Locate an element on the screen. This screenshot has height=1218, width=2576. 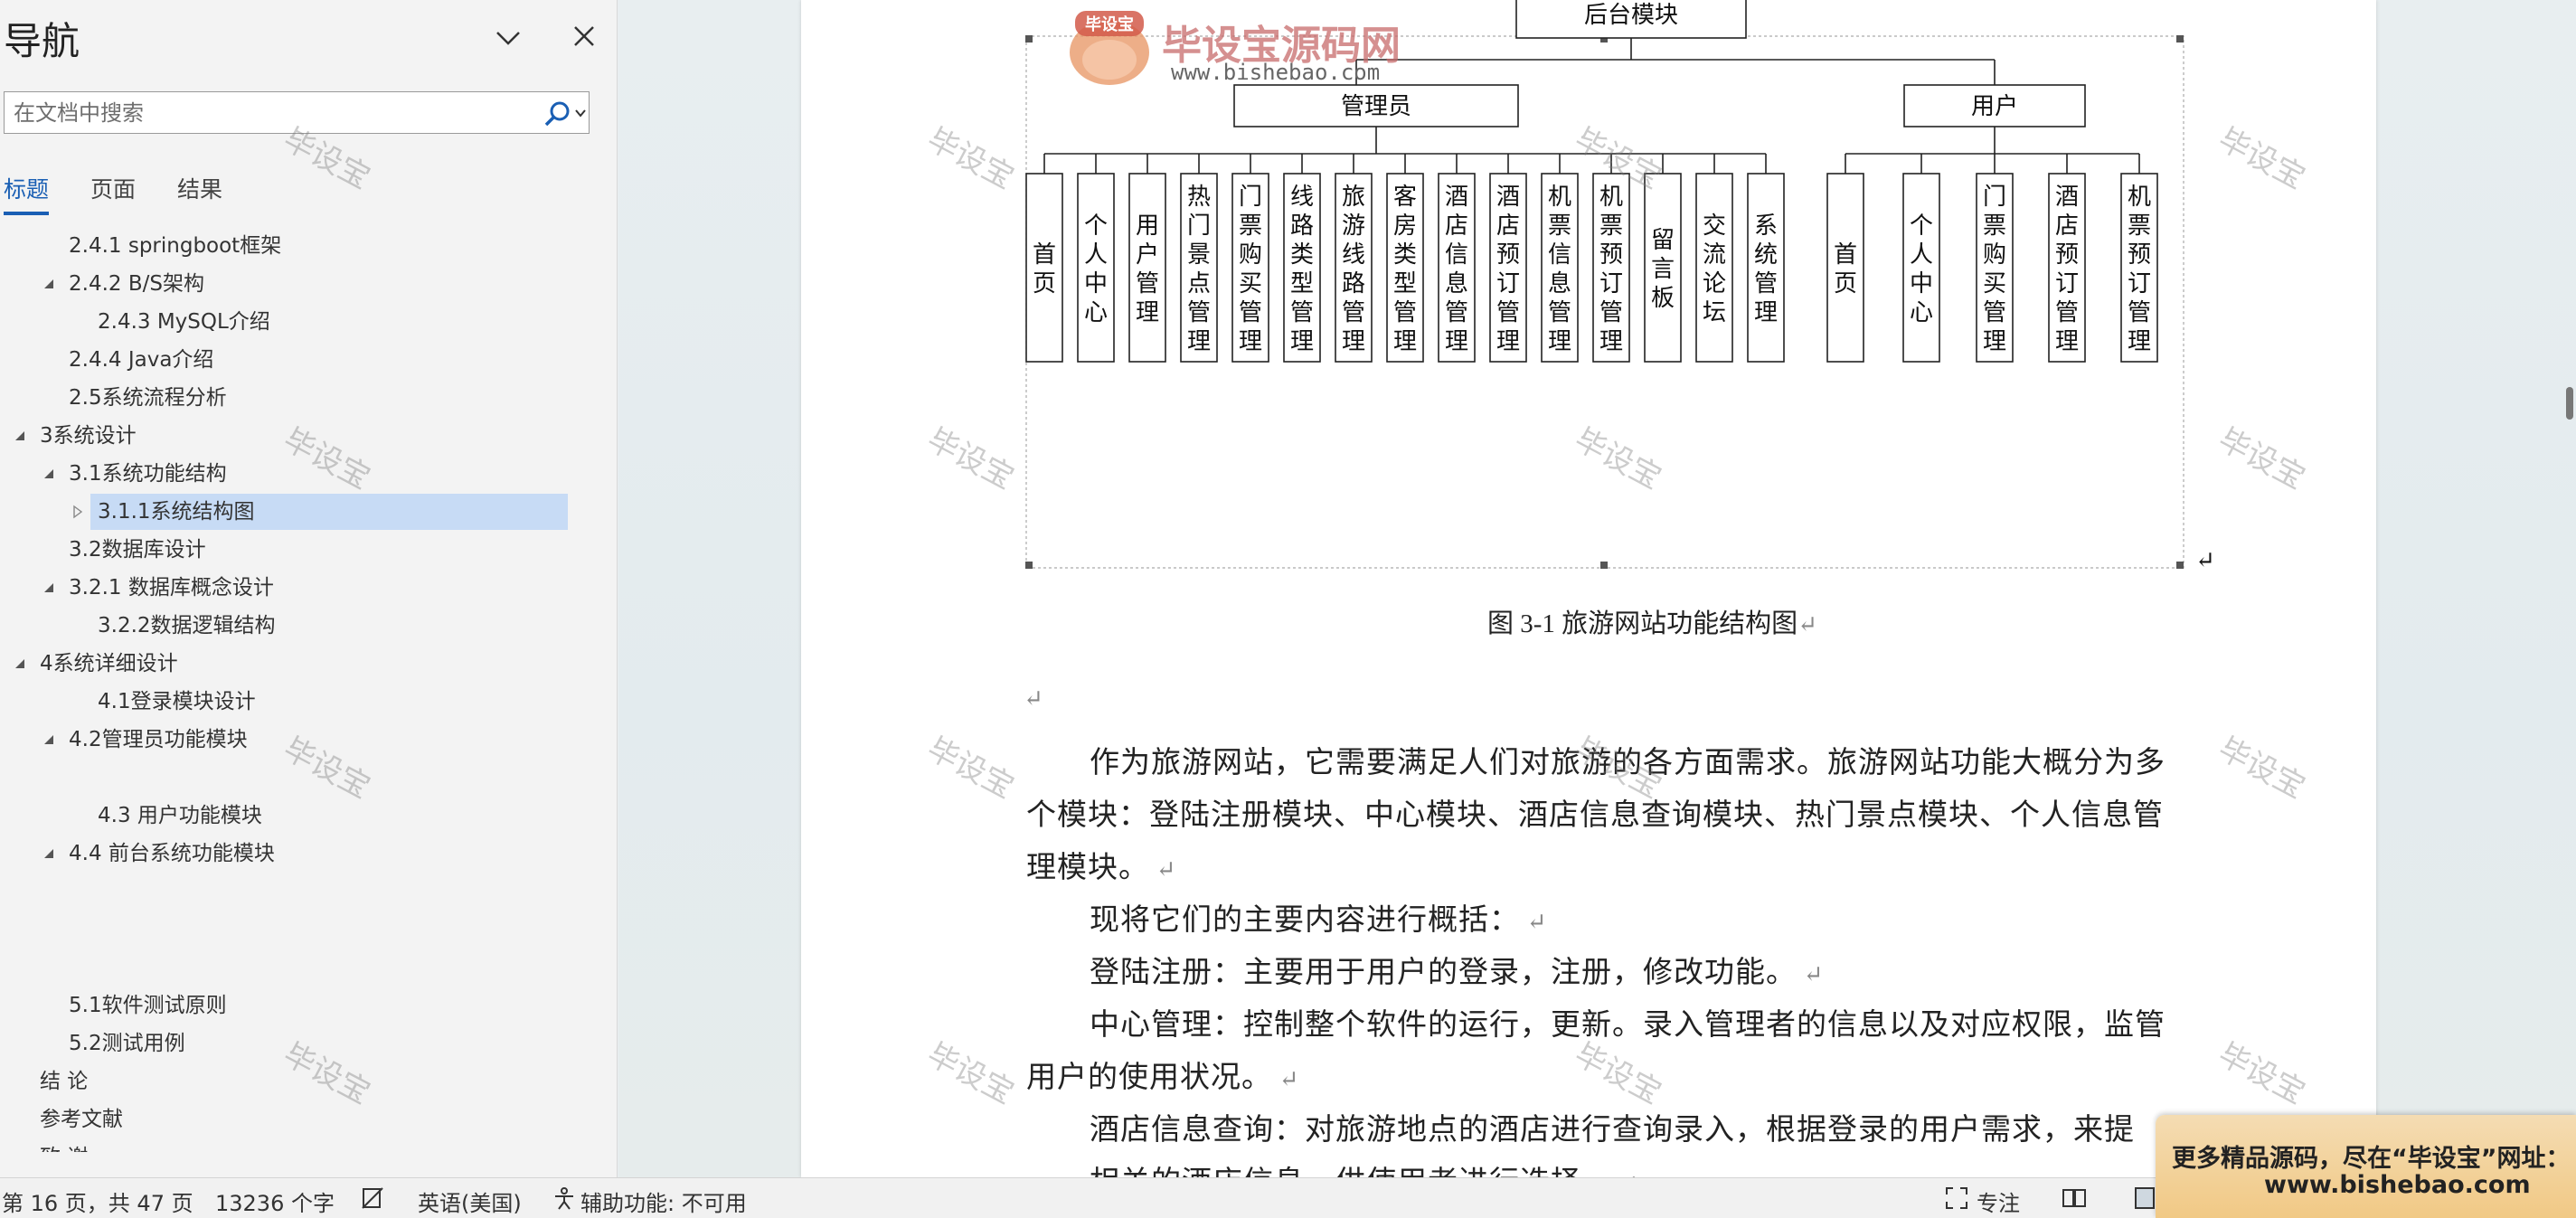
module-box-char: 论 is located at coordinates (1714, 283).